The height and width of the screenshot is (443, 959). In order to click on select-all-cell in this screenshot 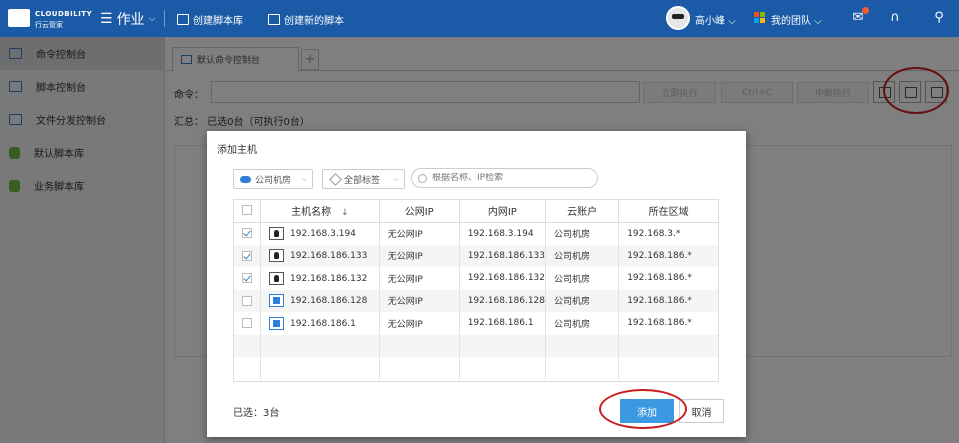, I will do `click(248, 211)`.